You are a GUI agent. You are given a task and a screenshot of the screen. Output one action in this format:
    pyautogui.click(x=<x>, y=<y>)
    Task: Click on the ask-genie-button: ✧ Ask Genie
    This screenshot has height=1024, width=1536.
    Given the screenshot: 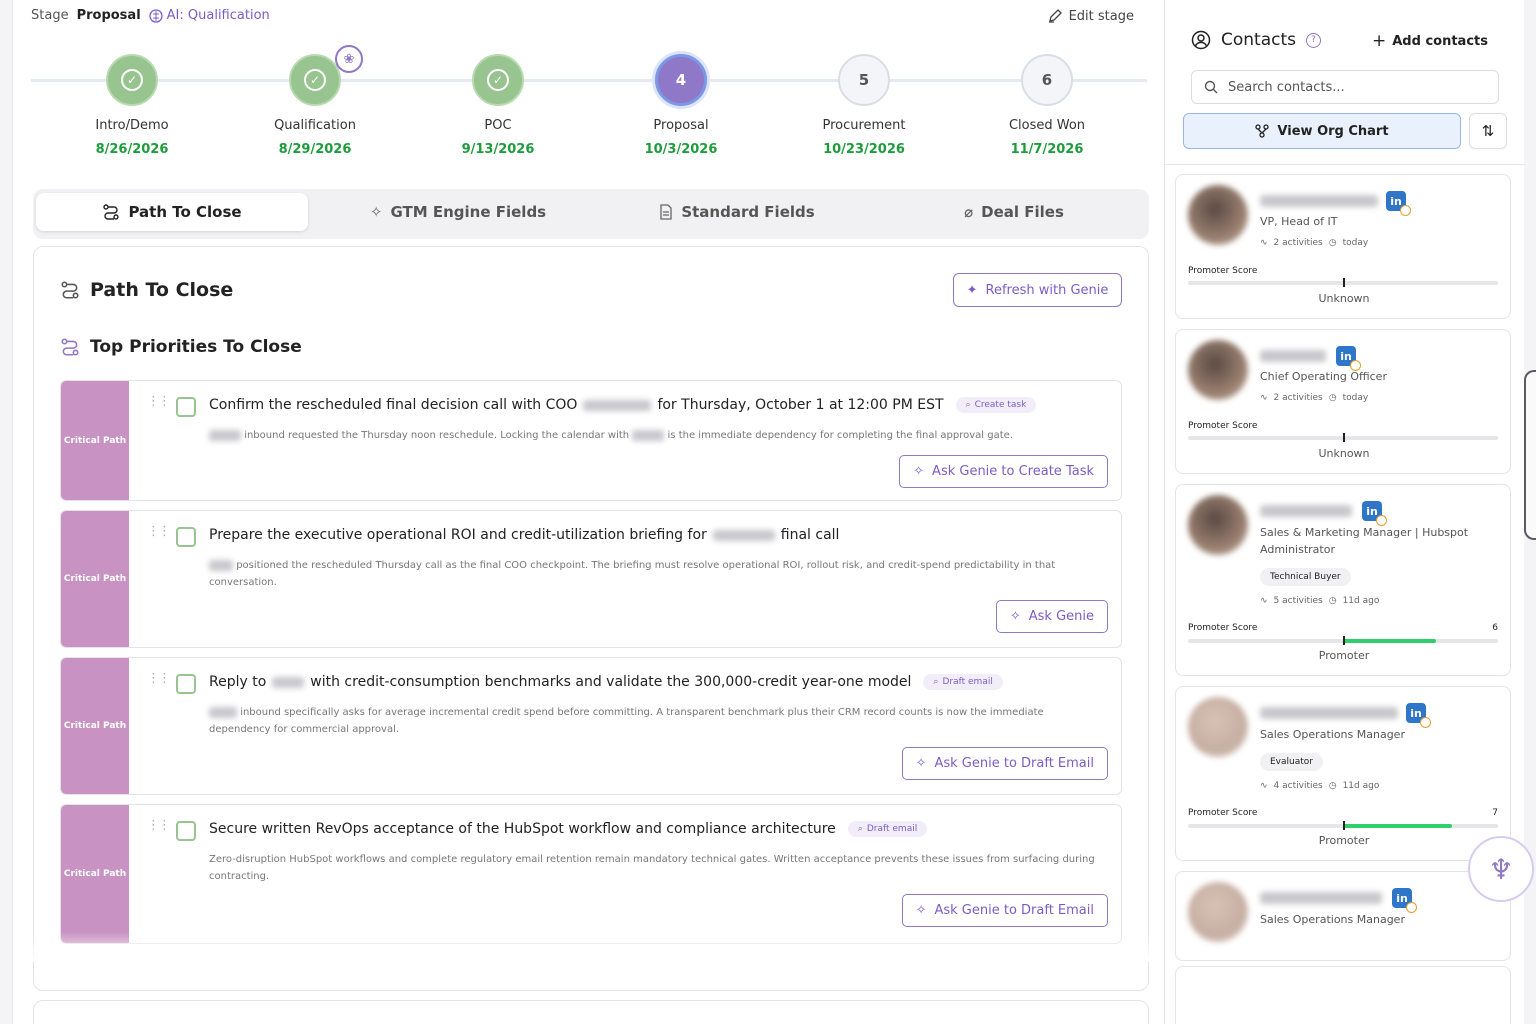 What is the action you would take?
    pyautogui.click(x=1051, y=616)
    